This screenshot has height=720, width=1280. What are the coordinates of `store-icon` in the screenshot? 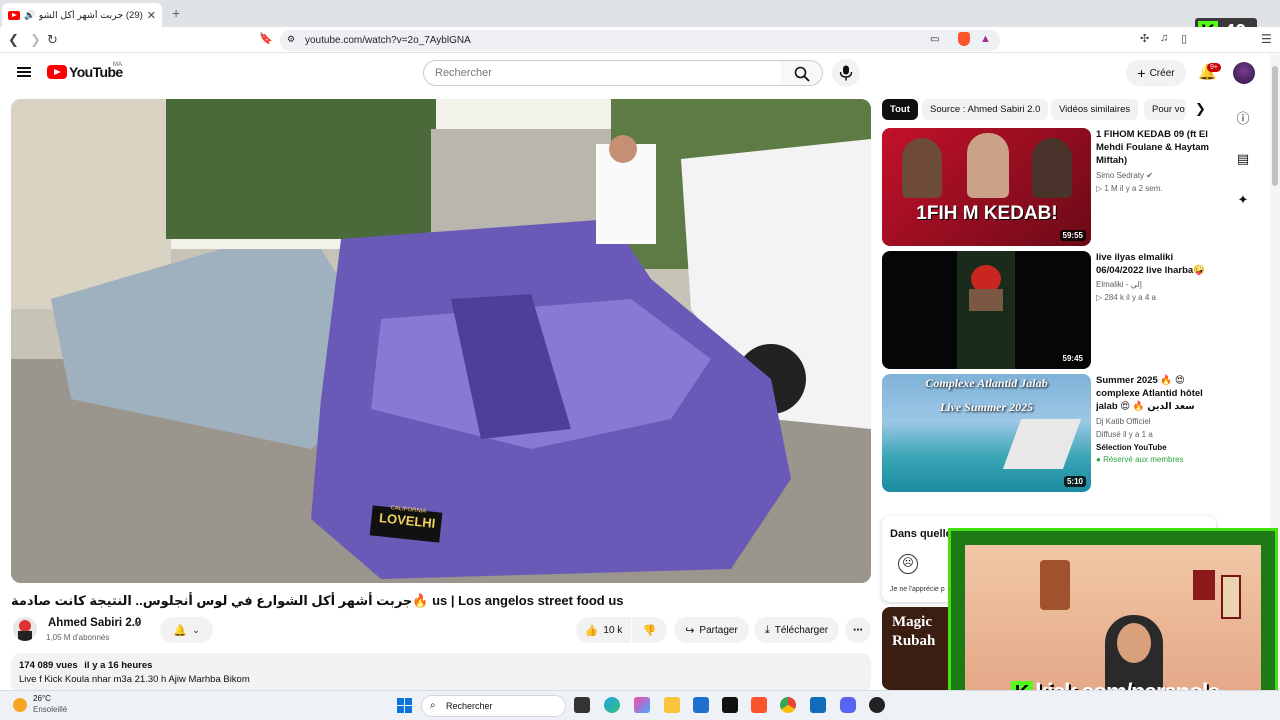 It's located at (701, 705).